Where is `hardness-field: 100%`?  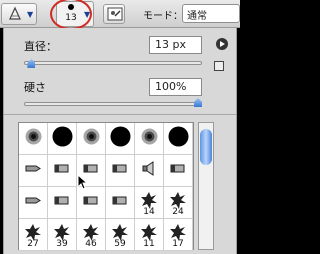 hardness-field: 100% is located at coordinates (175, 87).